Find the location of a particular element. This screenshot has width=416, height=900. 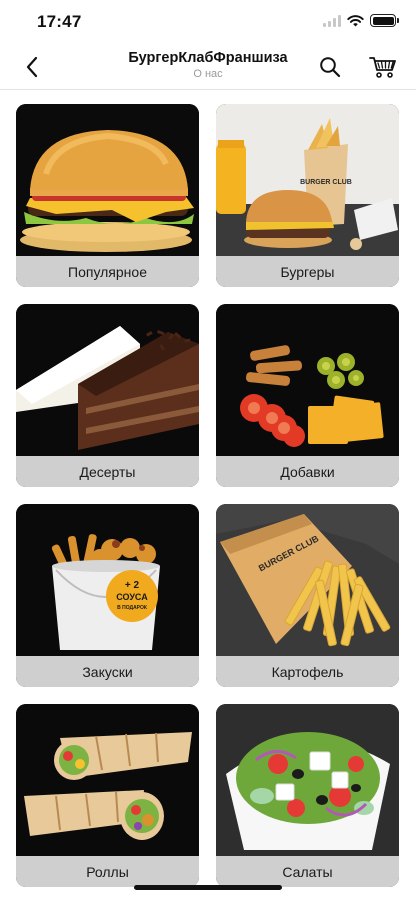

search-button is located at coordinates (330, 67).